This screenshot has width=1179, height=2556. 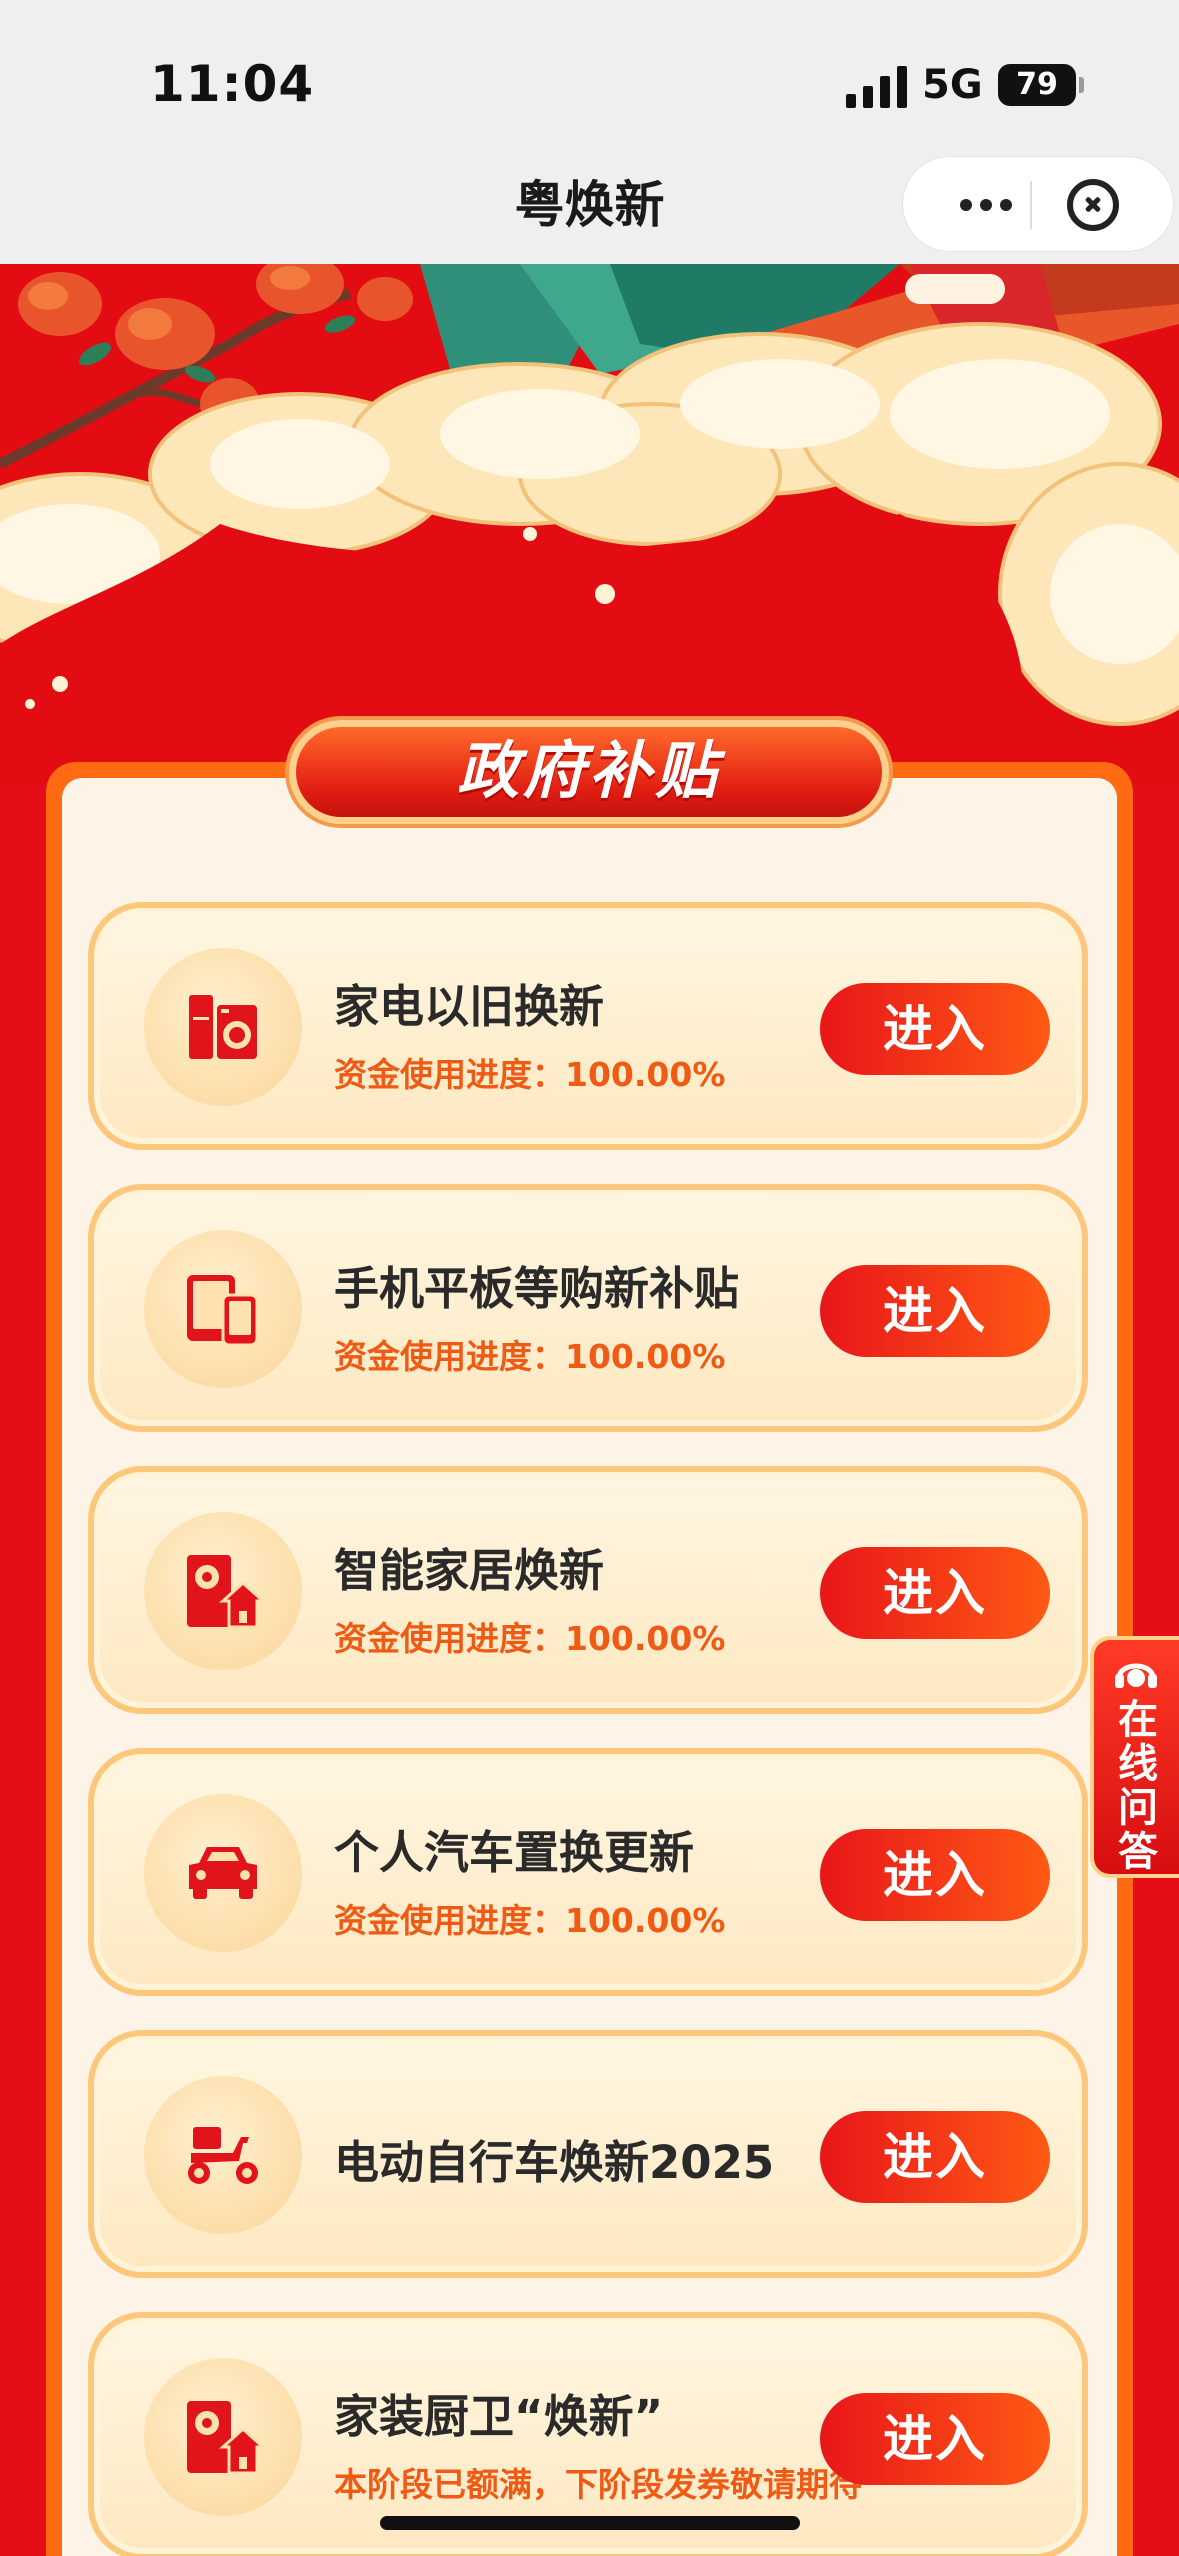 I want to click on car-icon, so click(x=223, y=1873).